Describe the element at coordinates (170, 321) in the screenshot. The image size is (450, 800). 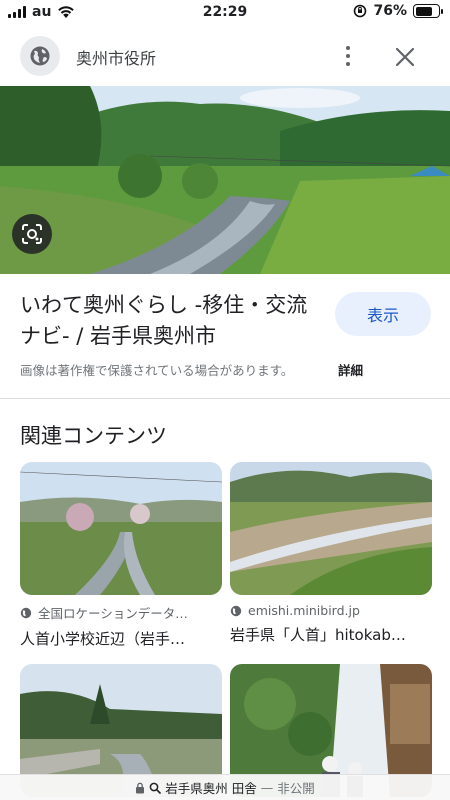
I see `result-title: いわて奥州ぐらし -移住・交流ナビ- / 岩手県奥州市` at that location.